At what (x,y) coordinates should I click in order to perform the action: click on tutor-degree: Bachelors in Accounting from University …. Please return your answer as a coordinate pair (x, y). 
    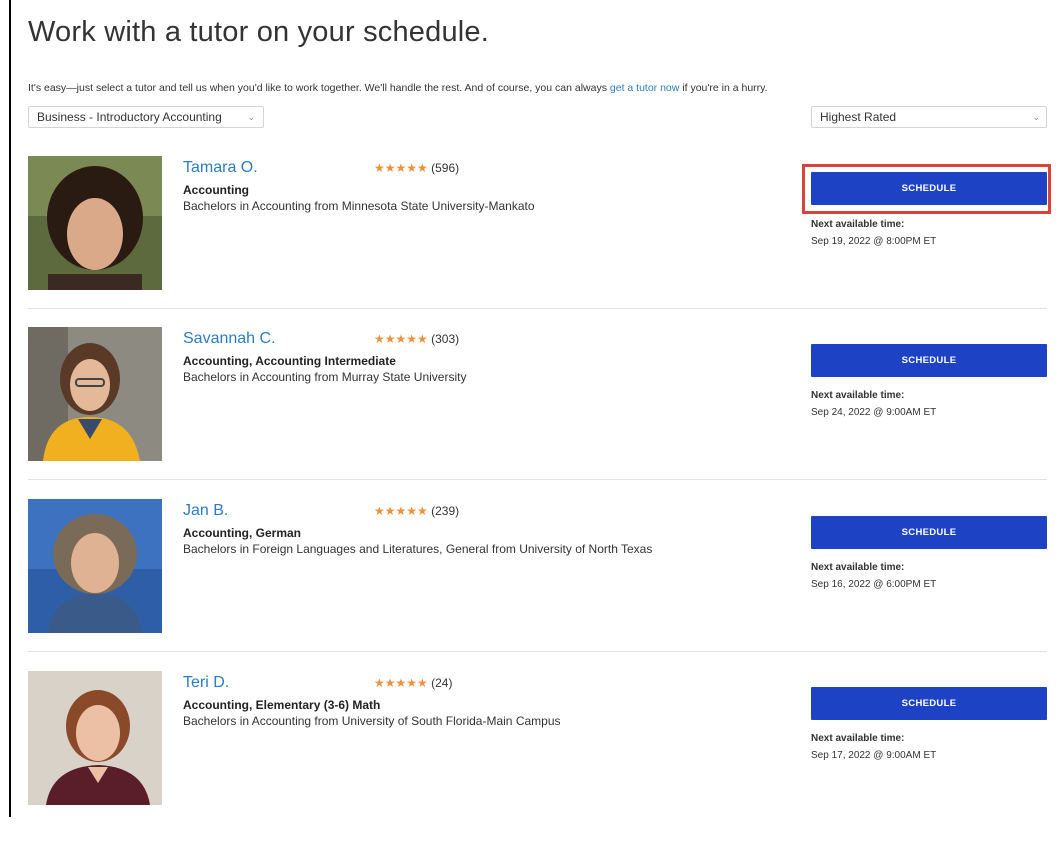
    Looking at the image, I should click on (372, 721).